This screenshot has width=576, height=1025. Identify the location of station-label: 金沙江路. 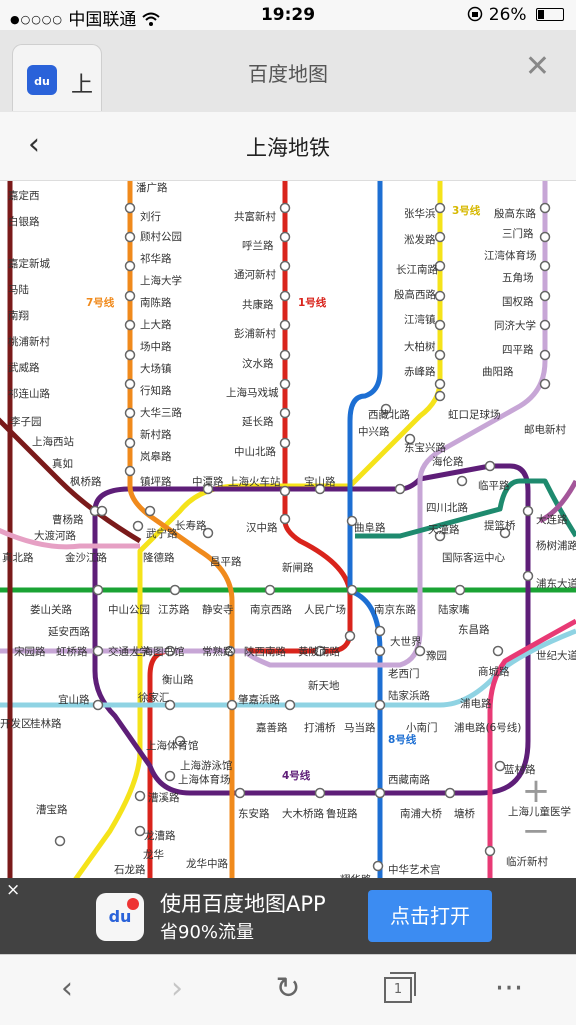
(86, 557).